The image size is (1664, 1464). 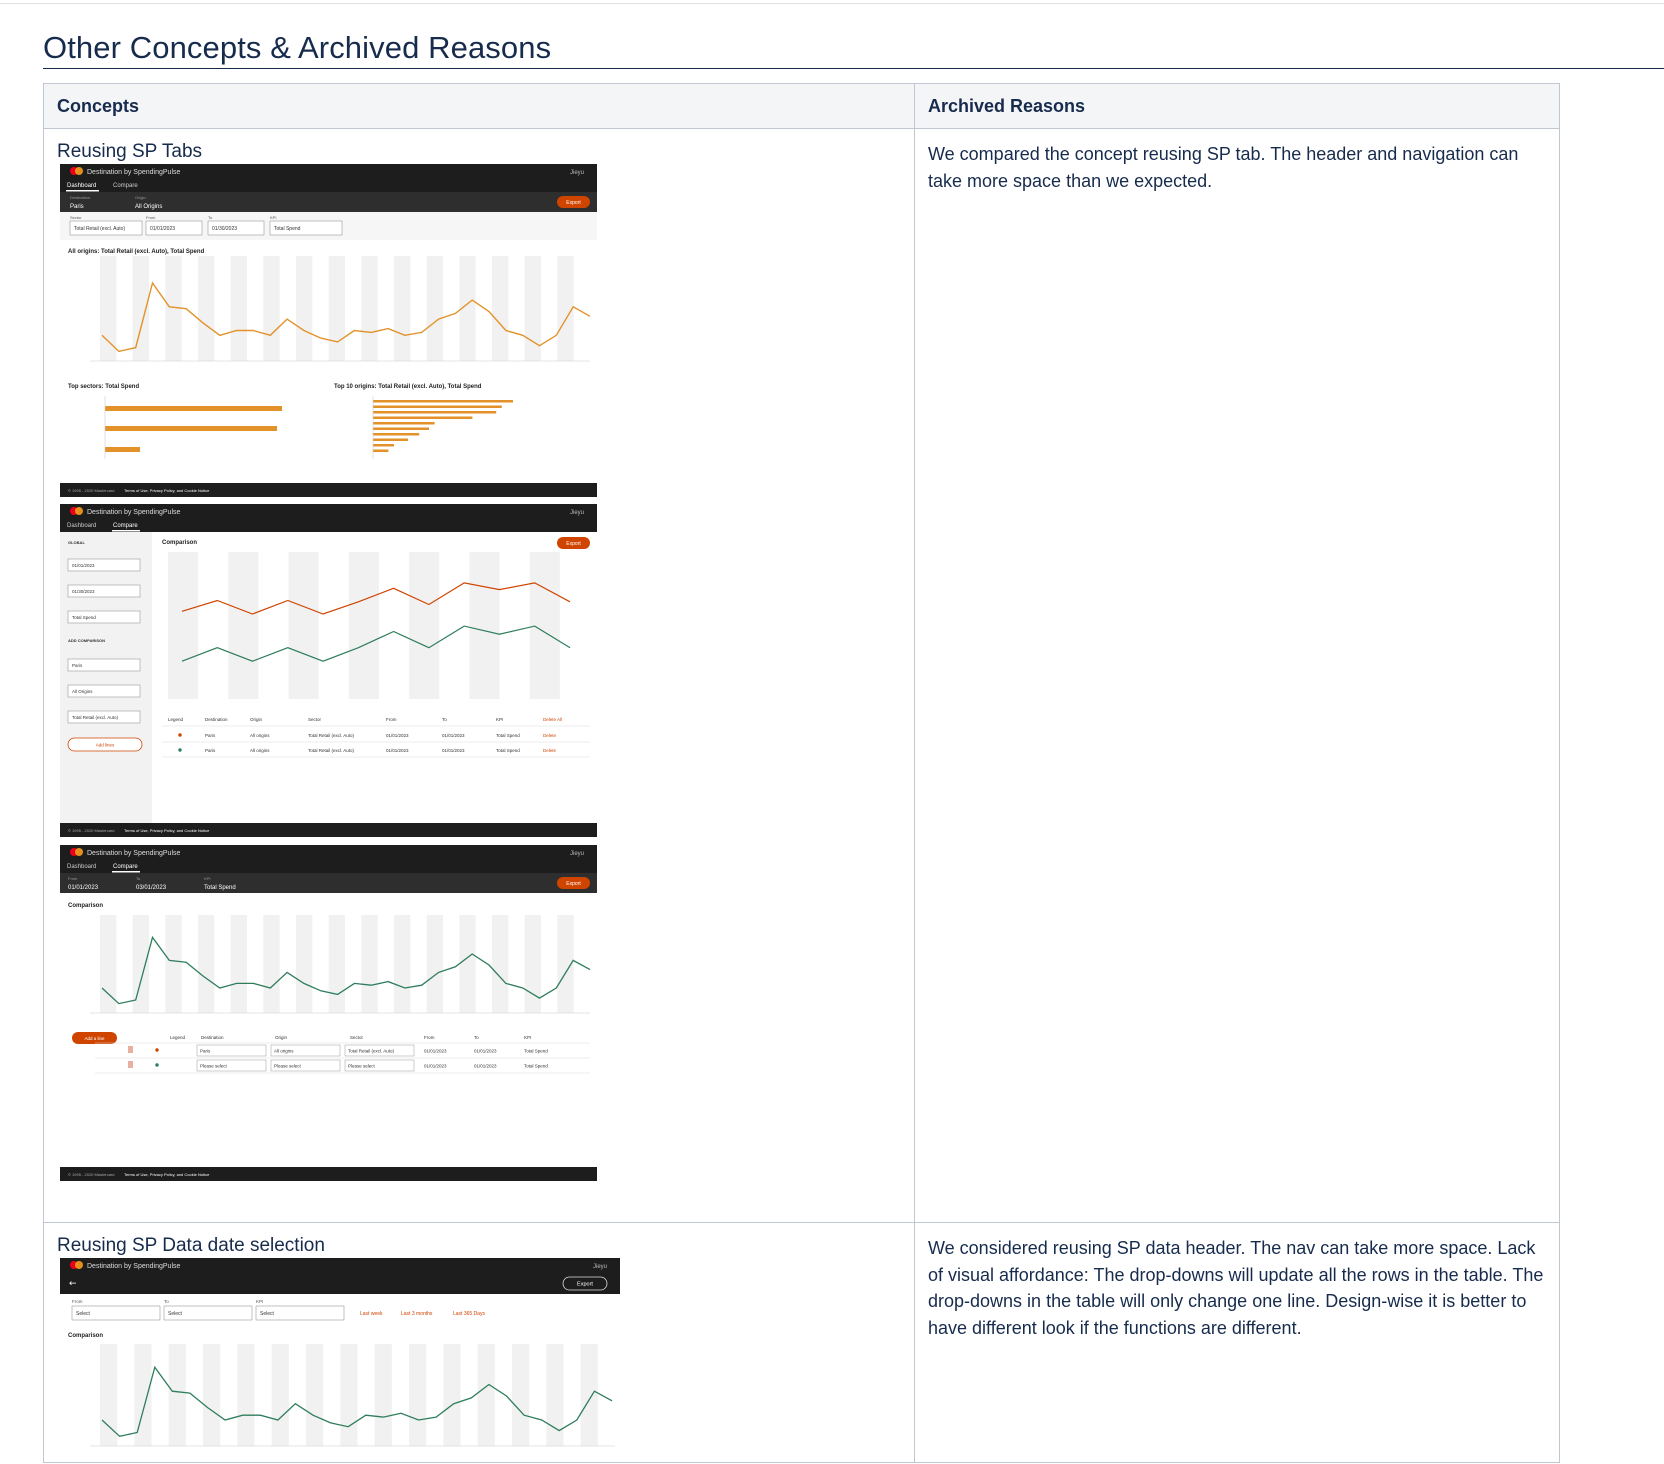 What do you see at coordinates (853, 68) in the screenshot?
I see `heading-rule` at bounding box center [853, 68].